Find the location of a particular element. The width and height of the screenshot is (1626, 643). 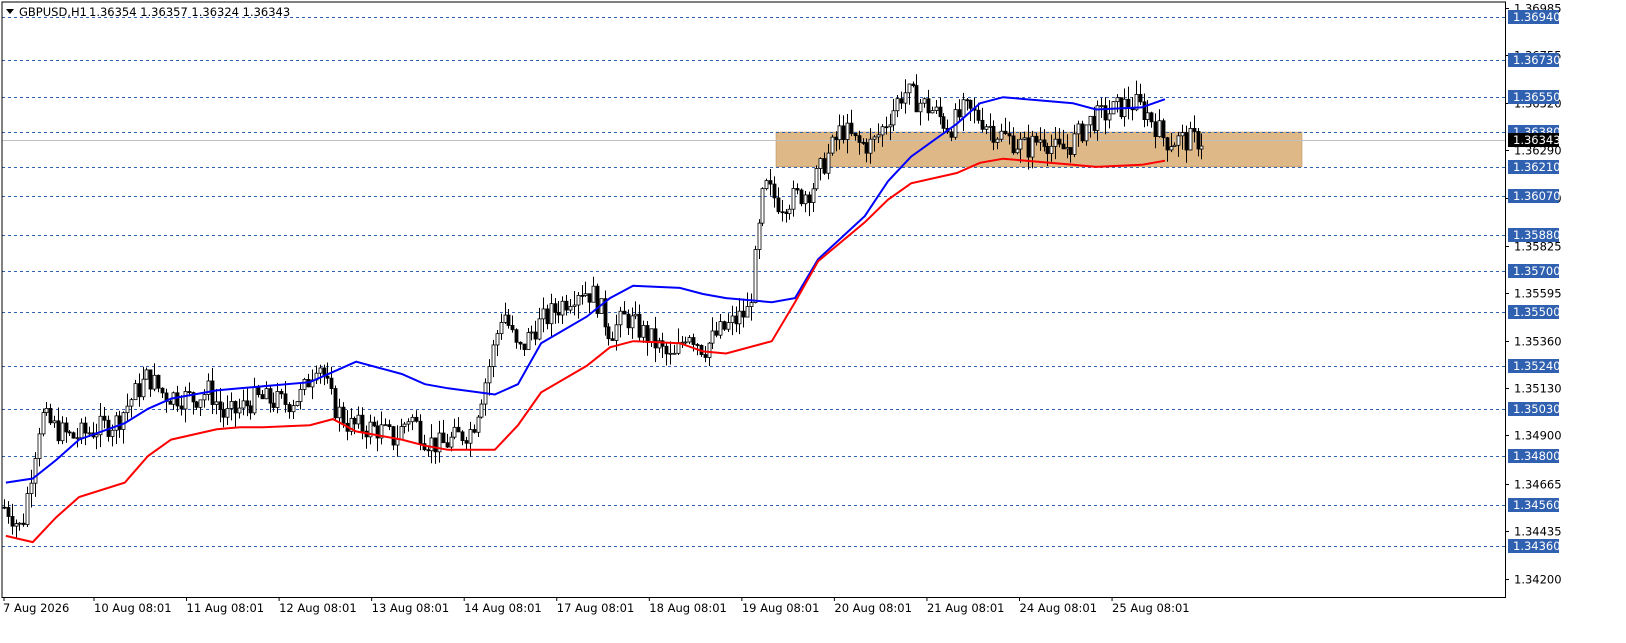

current-price-label: 1.36343 is located at coordinates (1537, 140).